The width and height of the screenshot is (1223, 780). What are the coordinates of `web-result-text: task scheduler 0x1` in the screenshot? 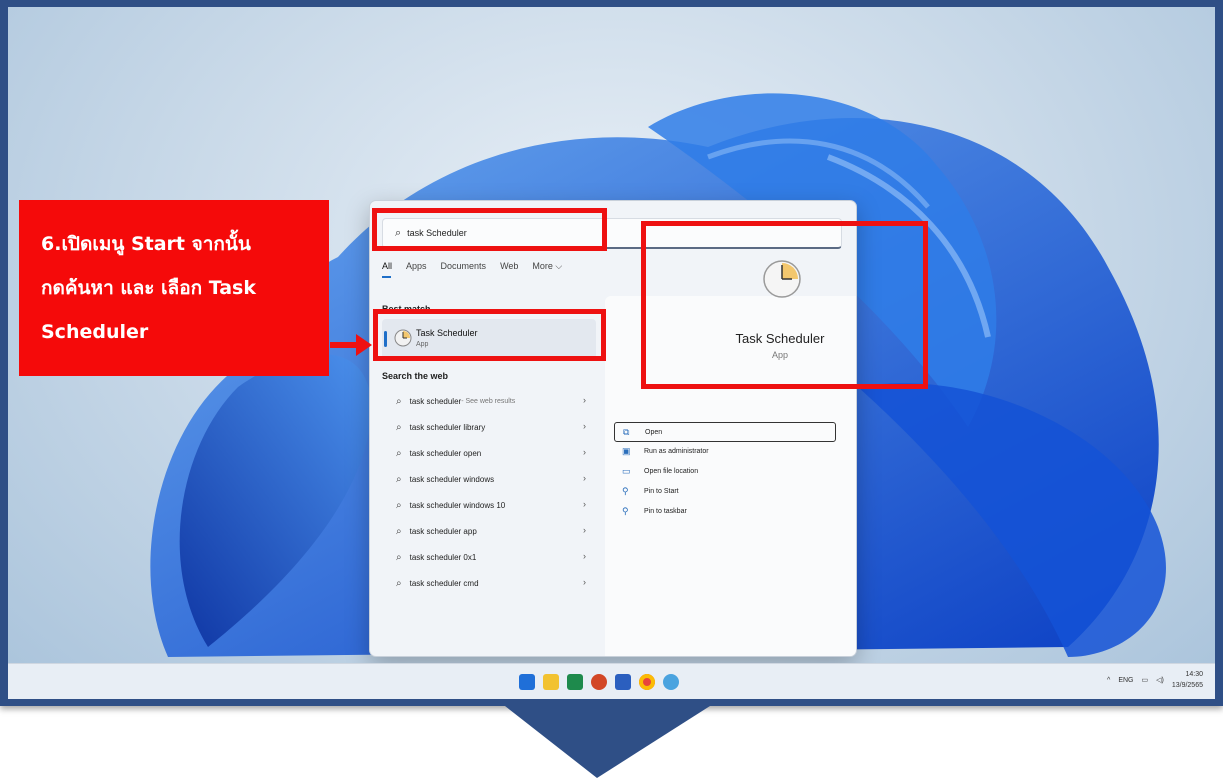 It's located at (443, 557).